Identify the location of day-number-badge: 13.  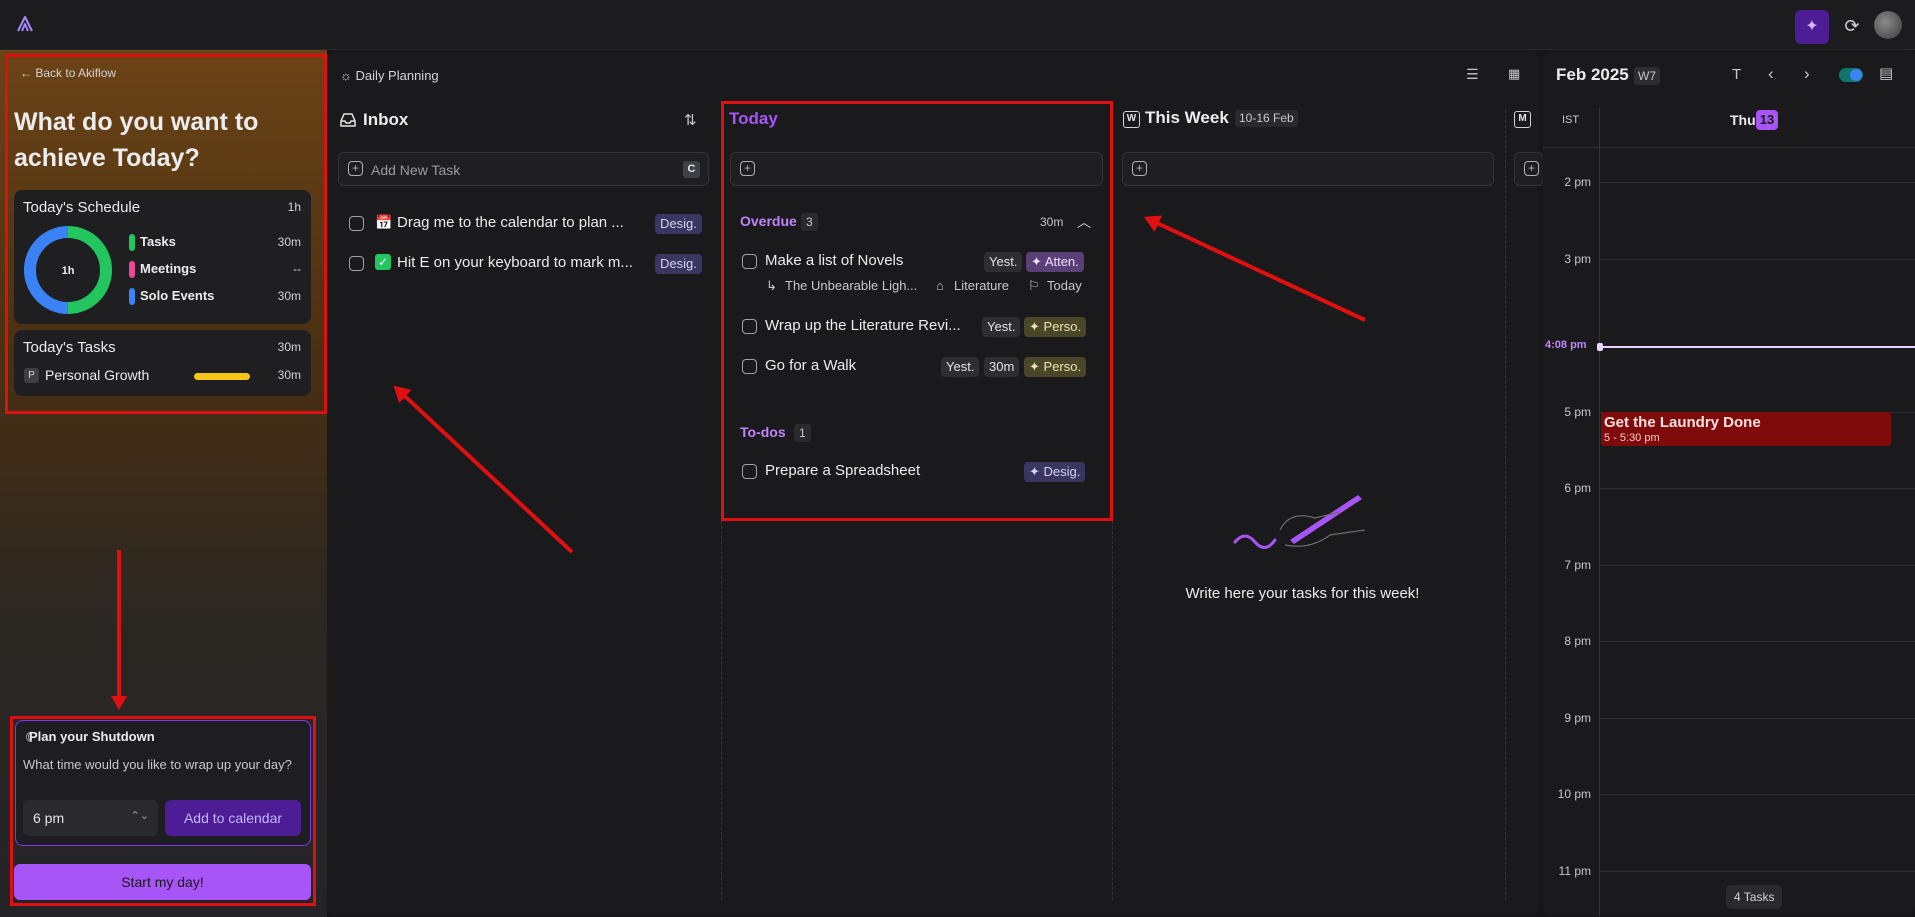
(1767, 120).